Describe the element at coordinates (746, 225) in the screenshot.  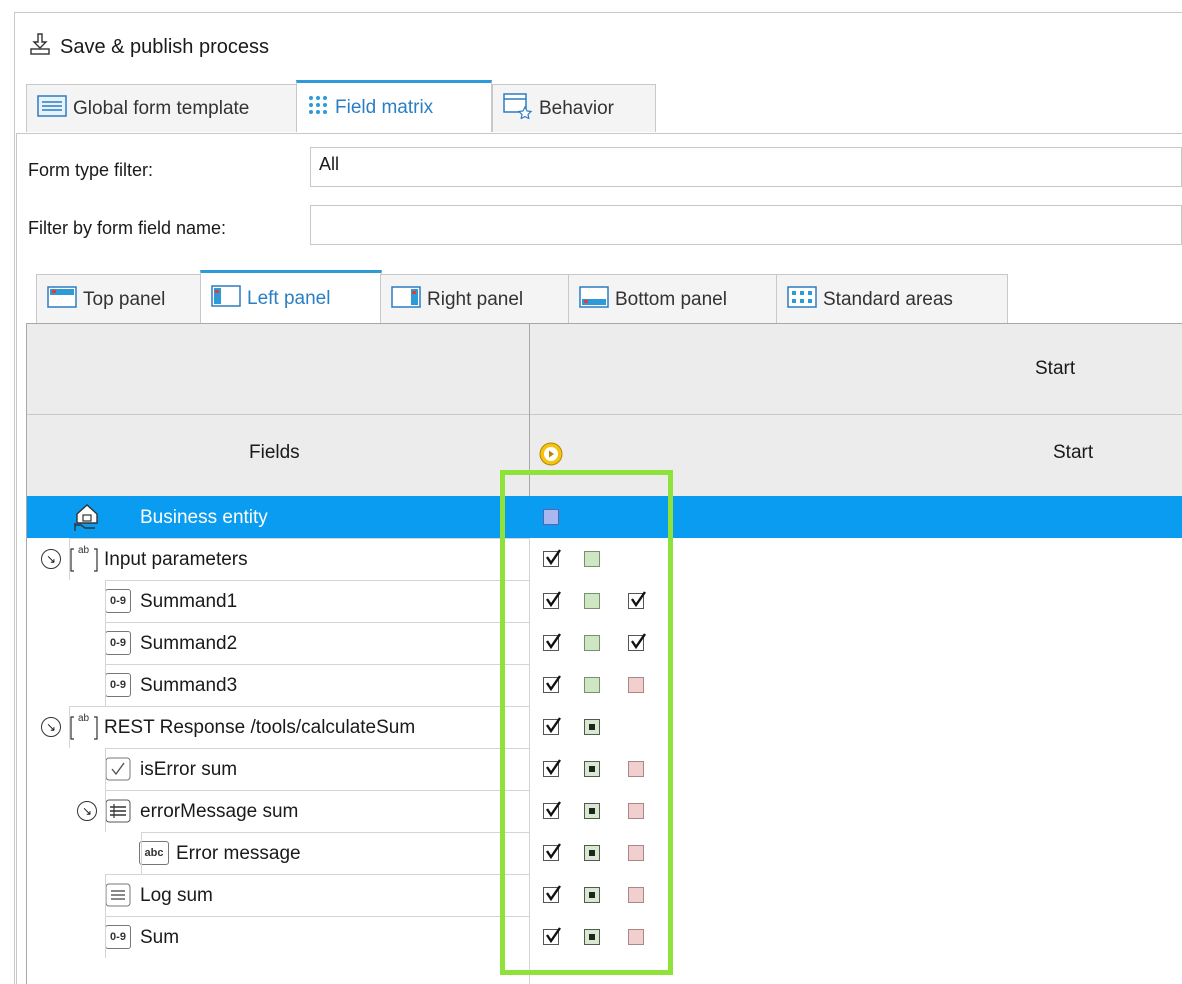
I see `field-name-filter-input` at that location.